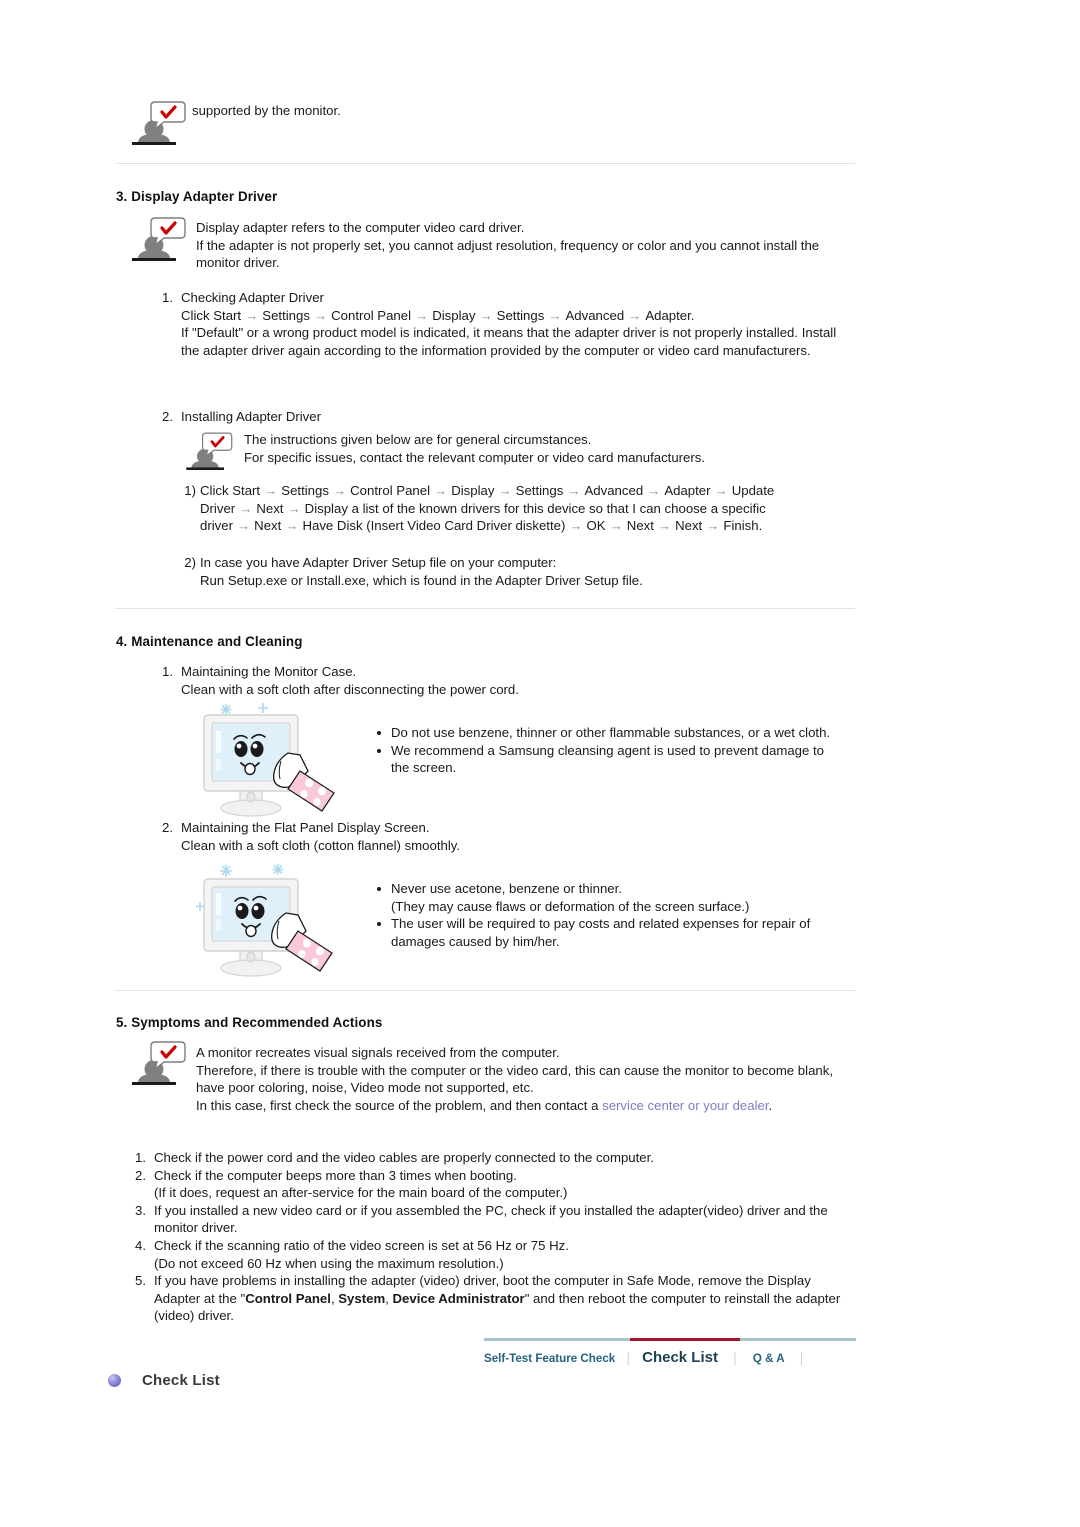 This screenshot has height=1527, width=1080. Describe the element at coordinates (454, 315) in the screenshot. I see `path-step: Display` at that location.